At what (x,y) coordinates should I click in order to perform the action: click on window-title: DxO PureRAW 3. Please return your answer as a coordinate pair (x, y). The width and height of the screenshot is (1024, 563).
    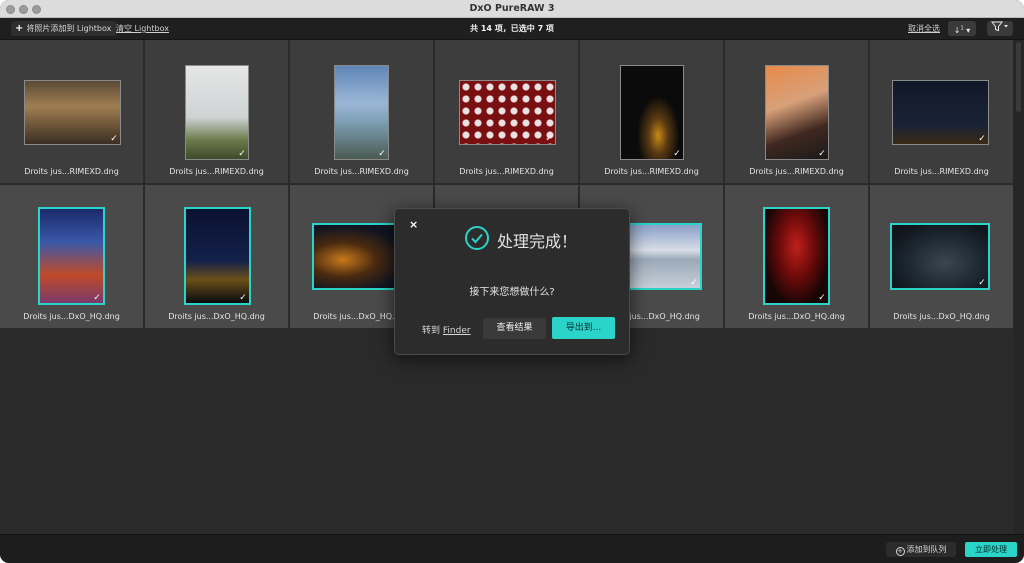
    Looking at the image, I should click on (512, 8).